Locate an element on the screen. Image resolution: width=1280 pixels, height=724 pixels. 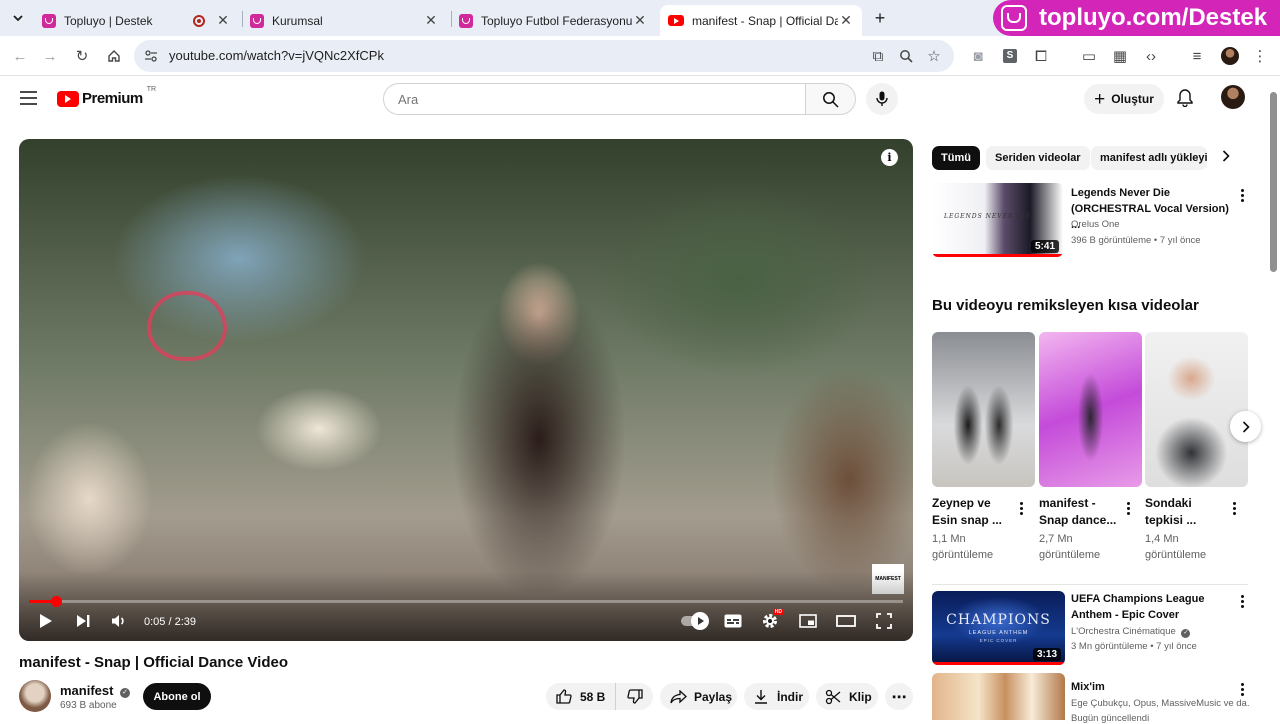
youtube-logo: Premium TR is located at coordinates (106, 96).